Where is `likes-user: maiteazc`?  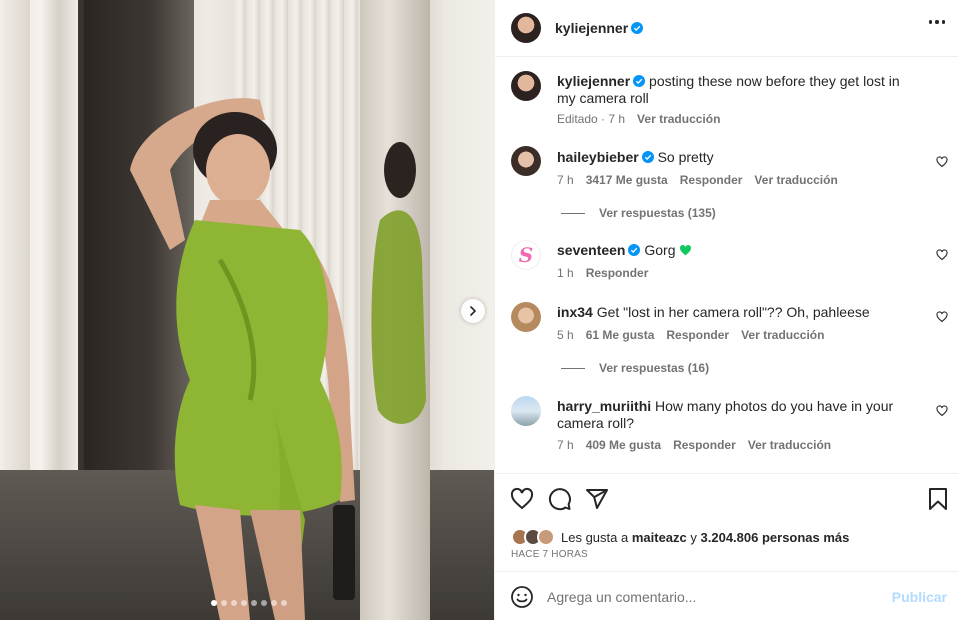 likes-user: maiteazc is located at coordinates (659, 537).